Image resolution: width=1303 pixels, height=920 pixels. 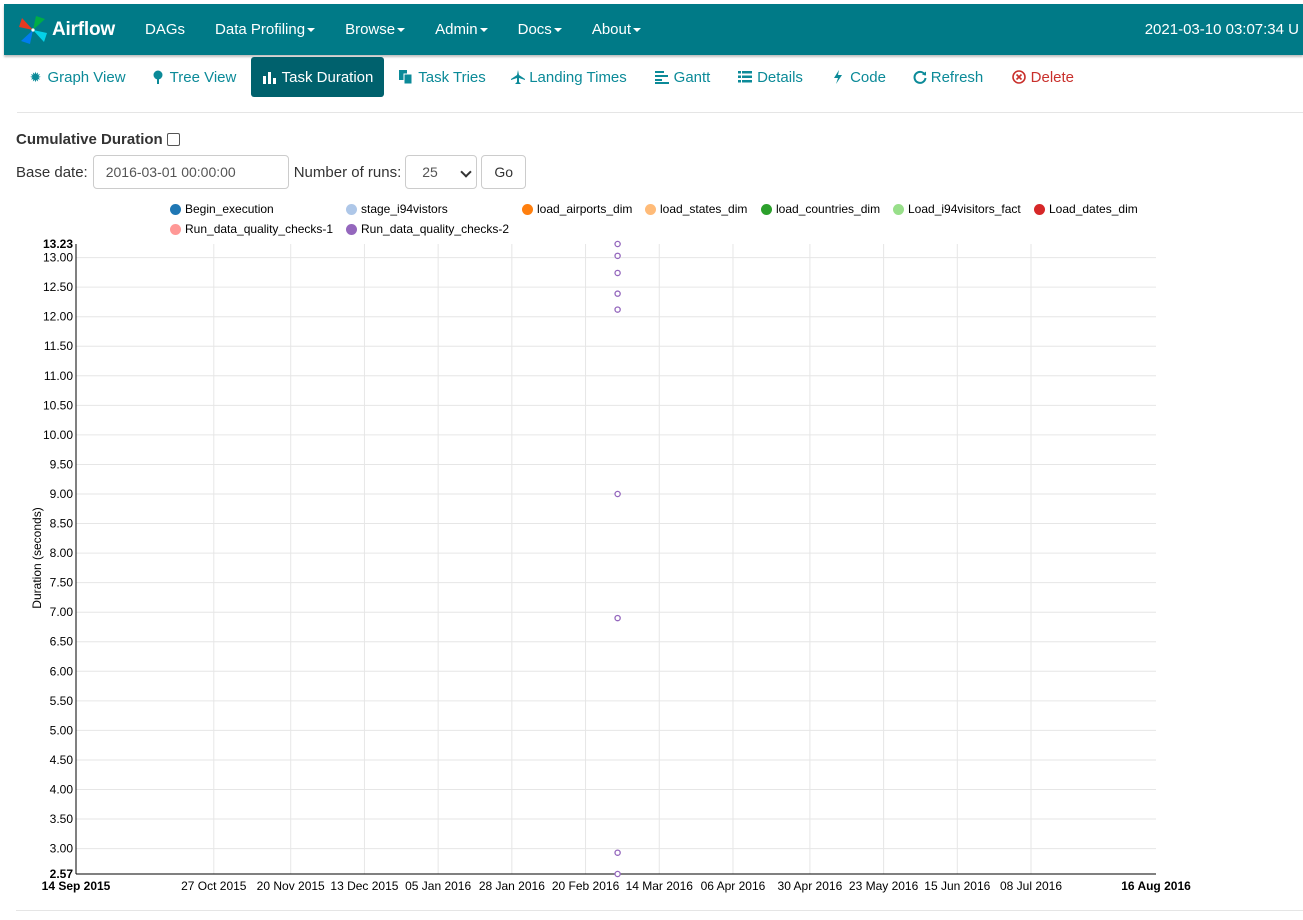 What do you see at coordinates (733, 886) in the screenshot?
I see `x-tick-label: 06 Apr 2016` at bounding box center [733, 886].